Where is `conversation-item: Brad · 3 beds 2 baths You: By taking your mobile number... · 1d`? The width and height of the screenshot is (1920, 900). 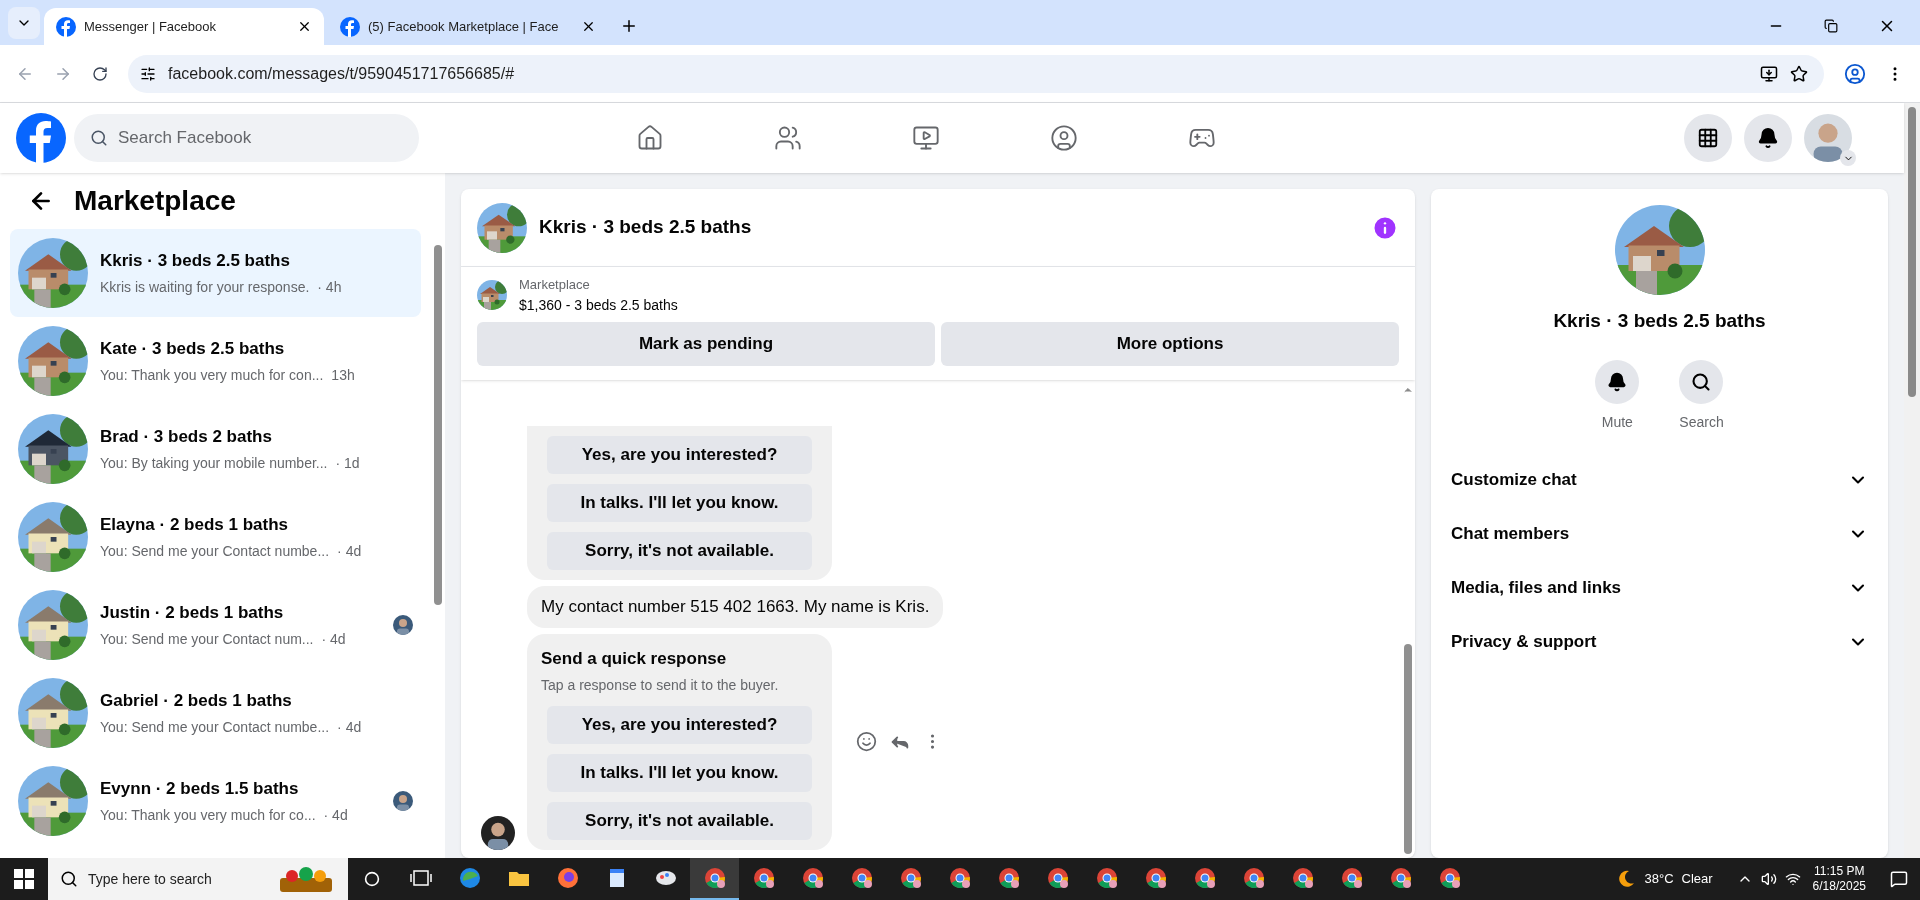
conversation-item: Brad · 3 beds 2 baths You: By taking your mobile number... · 1d is located at coordinates (215, 449).